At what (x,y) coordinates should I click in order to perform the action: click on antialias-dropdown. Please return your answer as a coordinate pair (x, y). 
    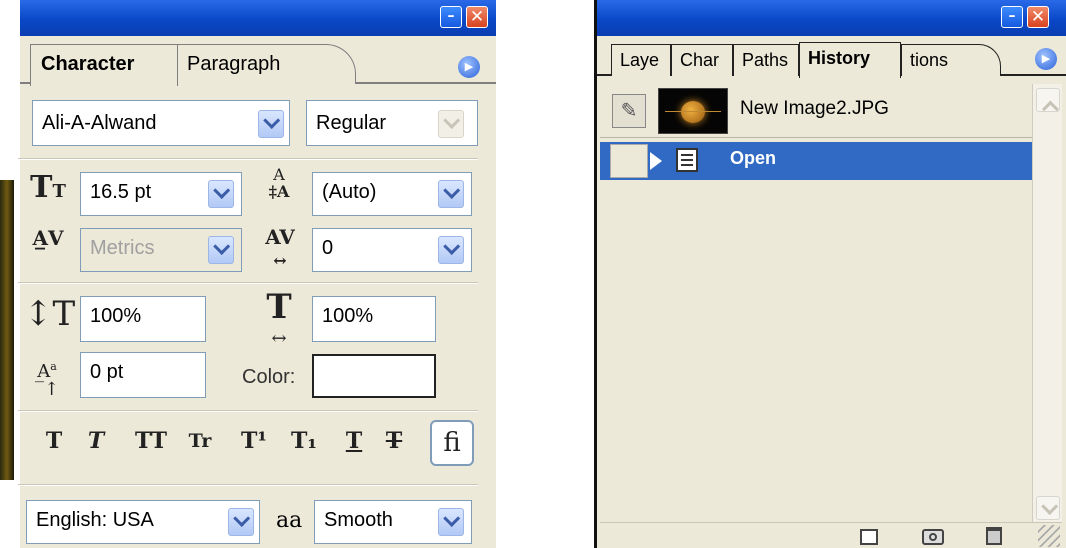
    Looking at the image, I should click on (451, 522).